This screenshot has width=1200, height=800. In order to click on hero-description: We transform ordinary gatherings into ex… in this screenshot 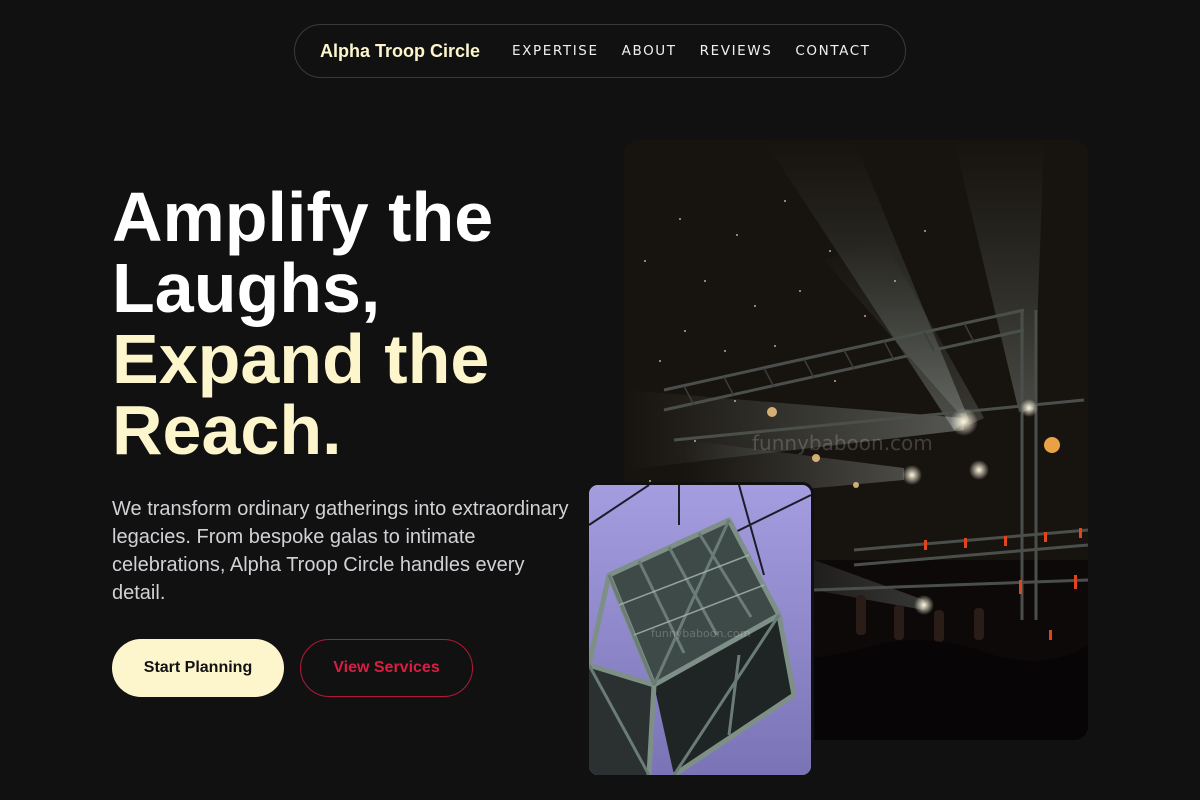, I will do `click(340, 551)`.